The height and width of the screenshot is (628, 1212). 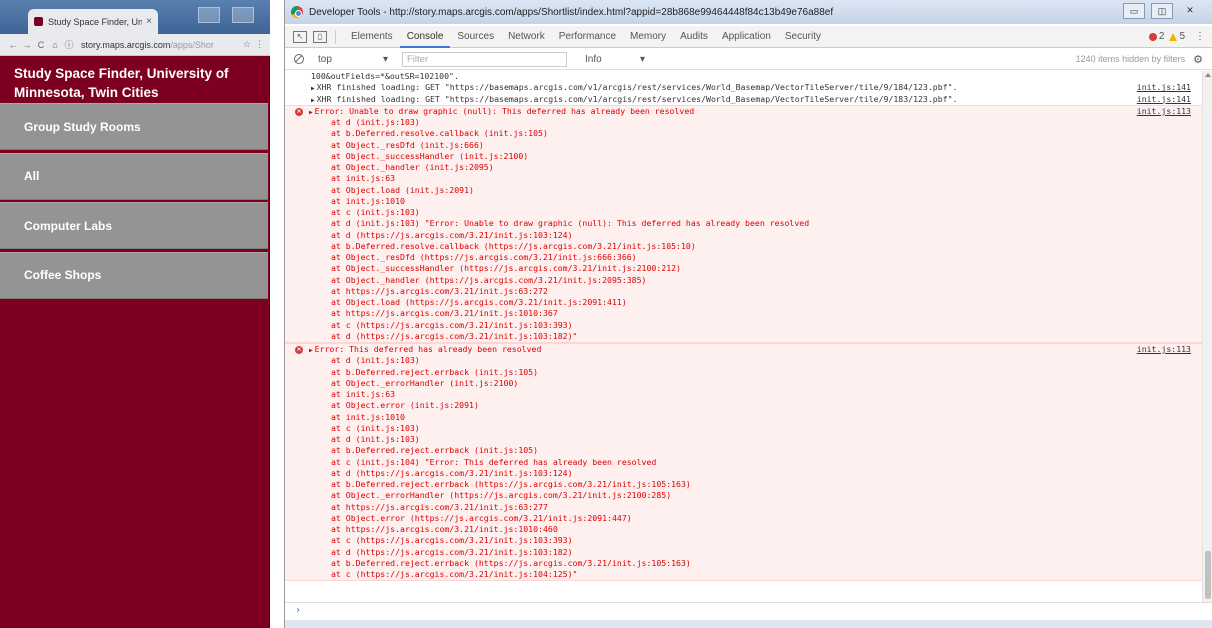 I want to click on stack-frame: at Object._handler (init.js:2095), so click(x=756, y=167).